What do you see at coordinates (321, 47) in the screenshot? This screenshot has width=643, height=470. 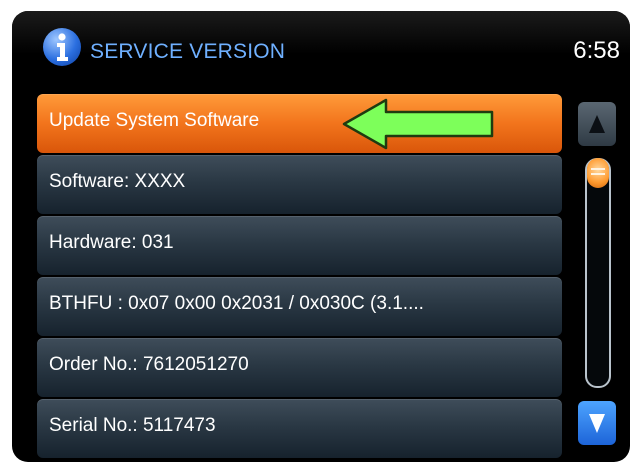 I see `header-bar: SERVICE VERSION 6:58` at bounding box center [321, 47].